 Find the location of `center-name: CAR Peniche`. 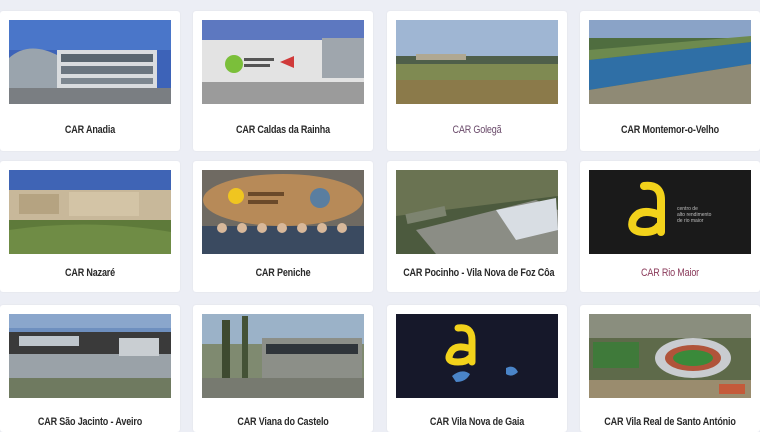

center-name: CAR Peniche is located at coordinates (283, 273).